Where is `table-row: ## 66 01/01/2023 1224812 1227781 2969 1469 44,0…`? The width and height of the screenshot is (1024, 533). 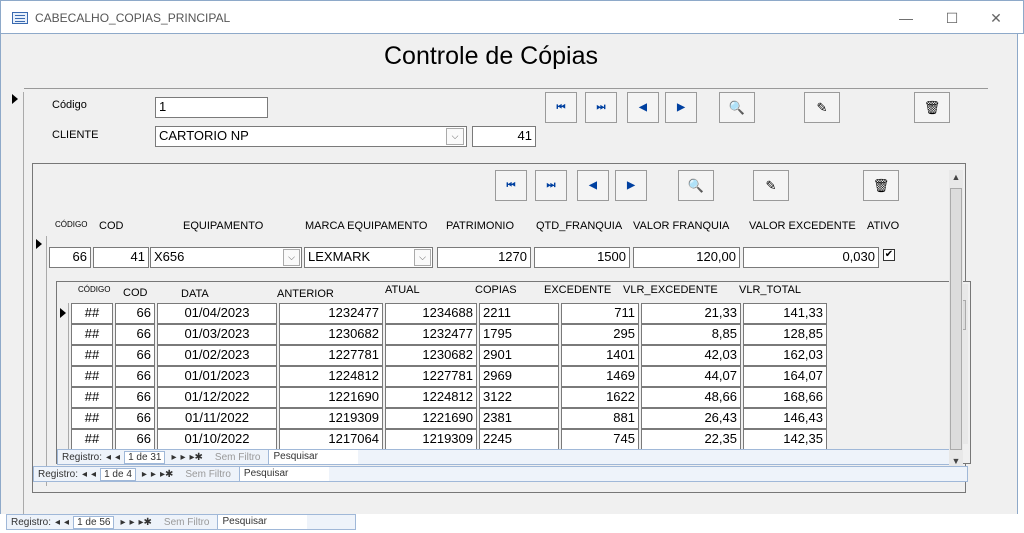 table-row: ## 66 01/01/2023 1224812 1227781 2969 1469 44,0… is located at coordinates (442, 376).